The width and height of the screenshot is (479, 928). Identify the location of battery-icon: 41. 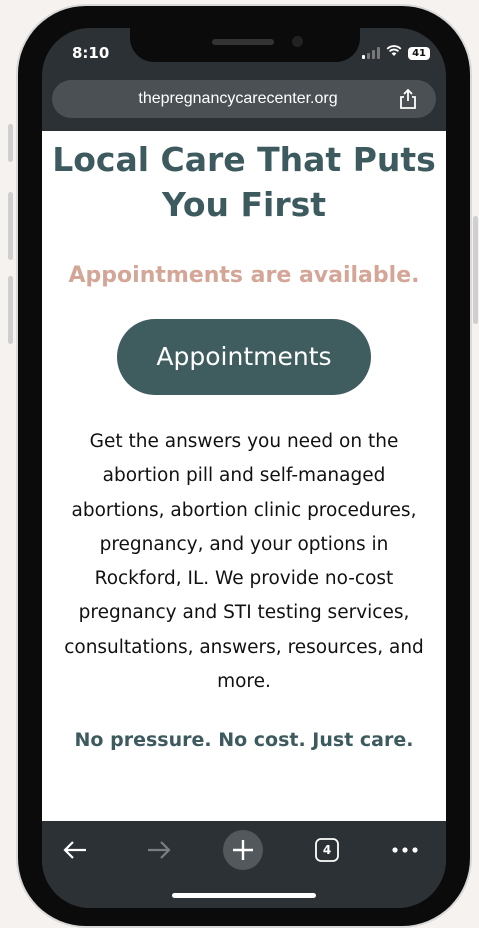
(419, 53).